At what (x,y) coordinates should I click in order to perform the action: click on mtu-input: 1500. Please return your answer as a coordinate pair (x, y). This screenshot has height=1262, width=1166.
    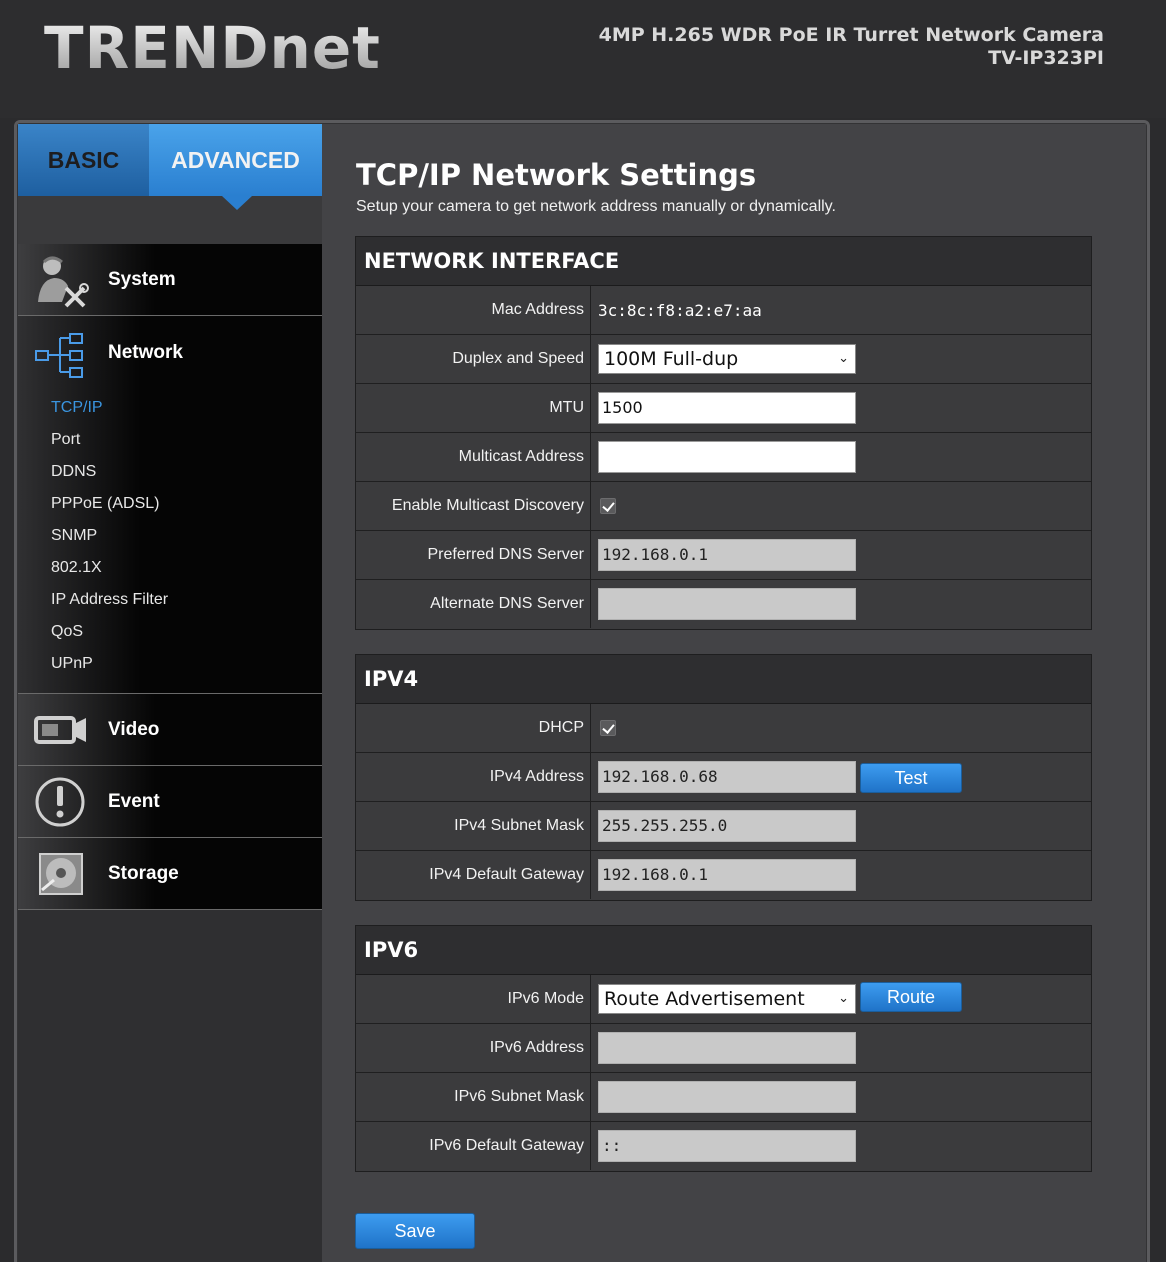
    Looking at the image, I should click on (727, 408).